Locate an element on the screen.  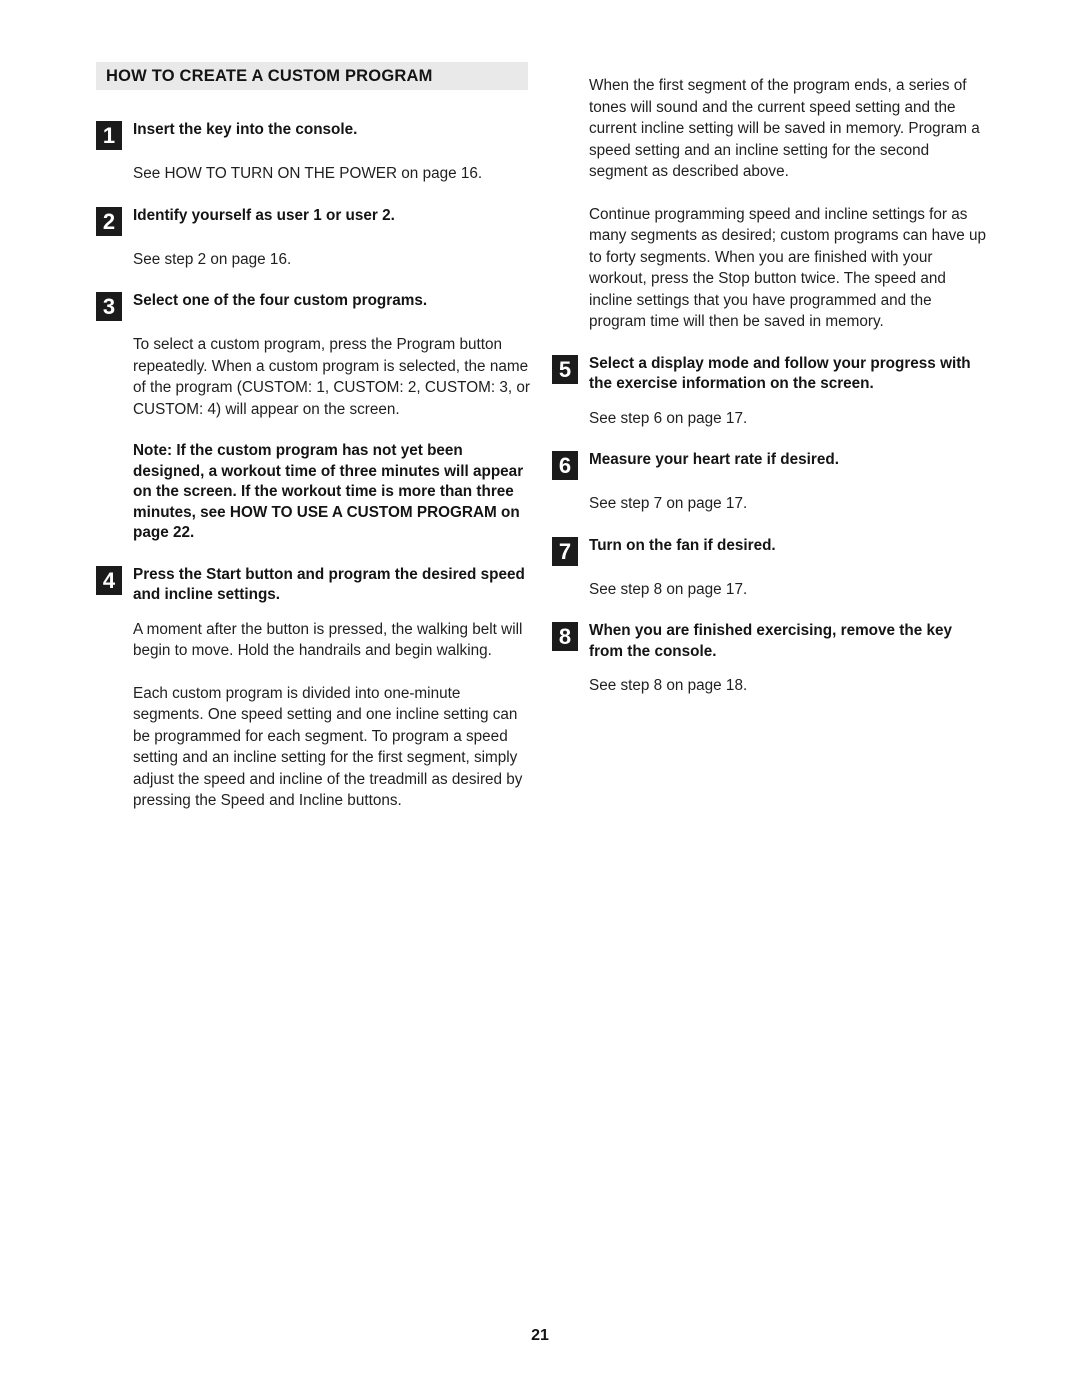
step-6: 6 Measure your heart rate if desired. is located at coordinates (770, 465).